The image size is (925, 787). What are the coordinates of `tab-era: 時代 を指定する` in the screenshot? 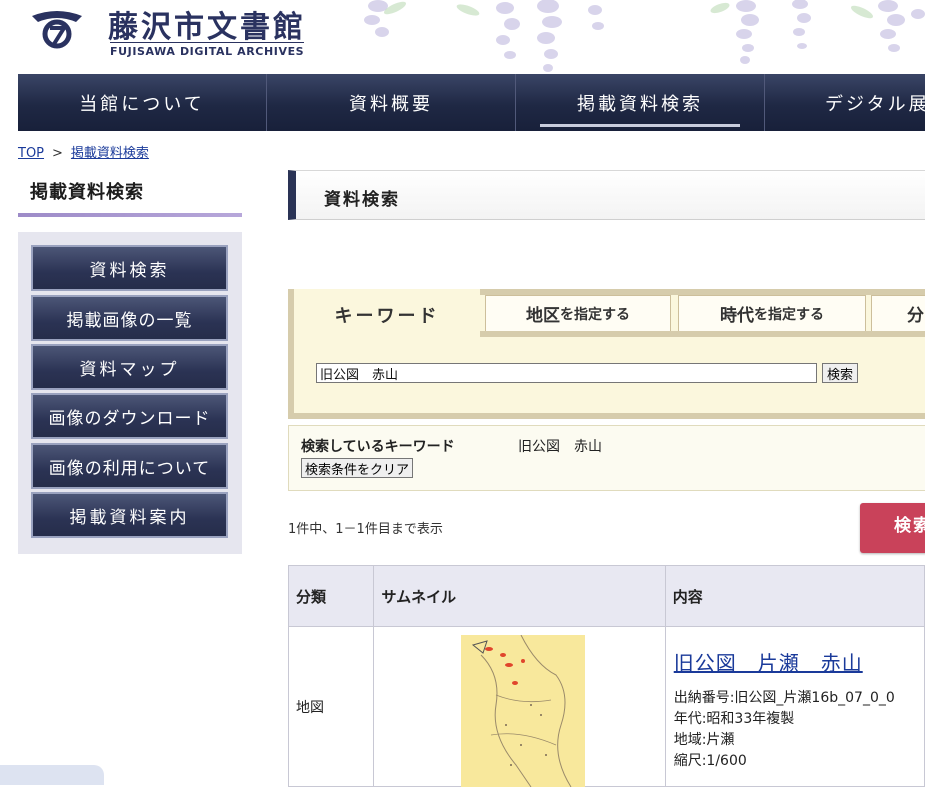 It's located at (772, 313).